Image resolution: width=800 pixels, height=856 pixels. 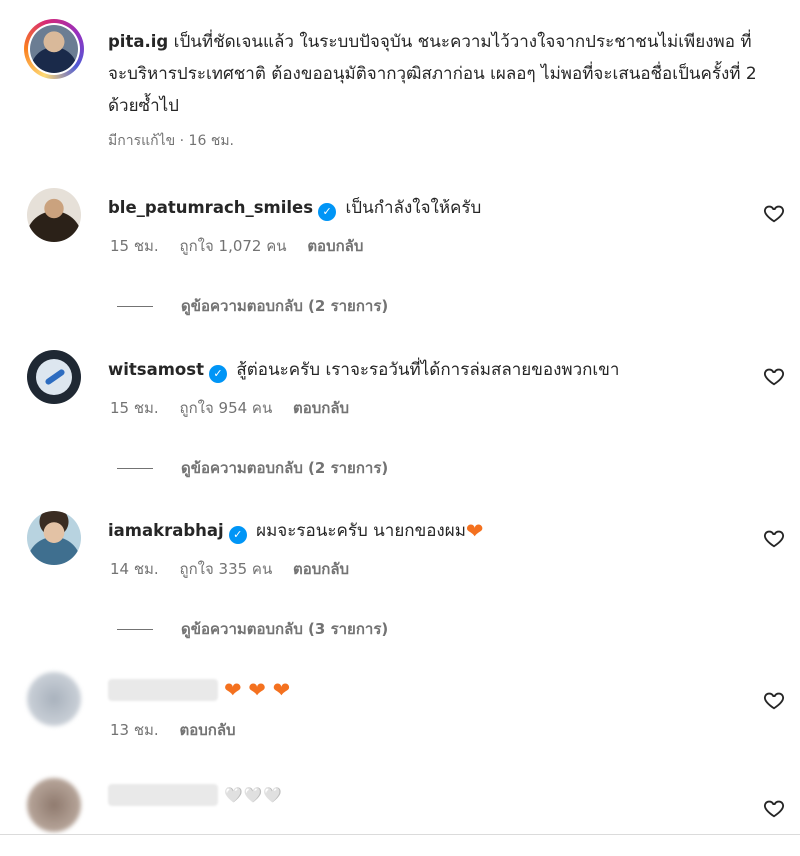 I want to click on comment-meta: 14 ชม. ถูกใจ 335 คน ตอบกลับ, so click(x=237, y=569).